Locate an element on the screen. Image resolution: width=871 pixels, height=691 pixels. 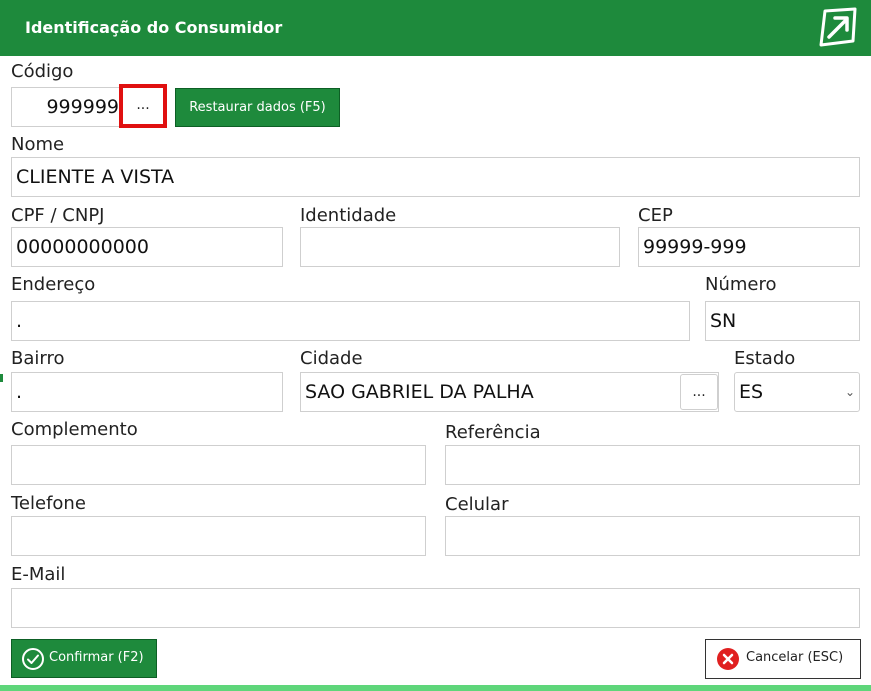
cep-label: CEP is located at coordinates (655, 215).